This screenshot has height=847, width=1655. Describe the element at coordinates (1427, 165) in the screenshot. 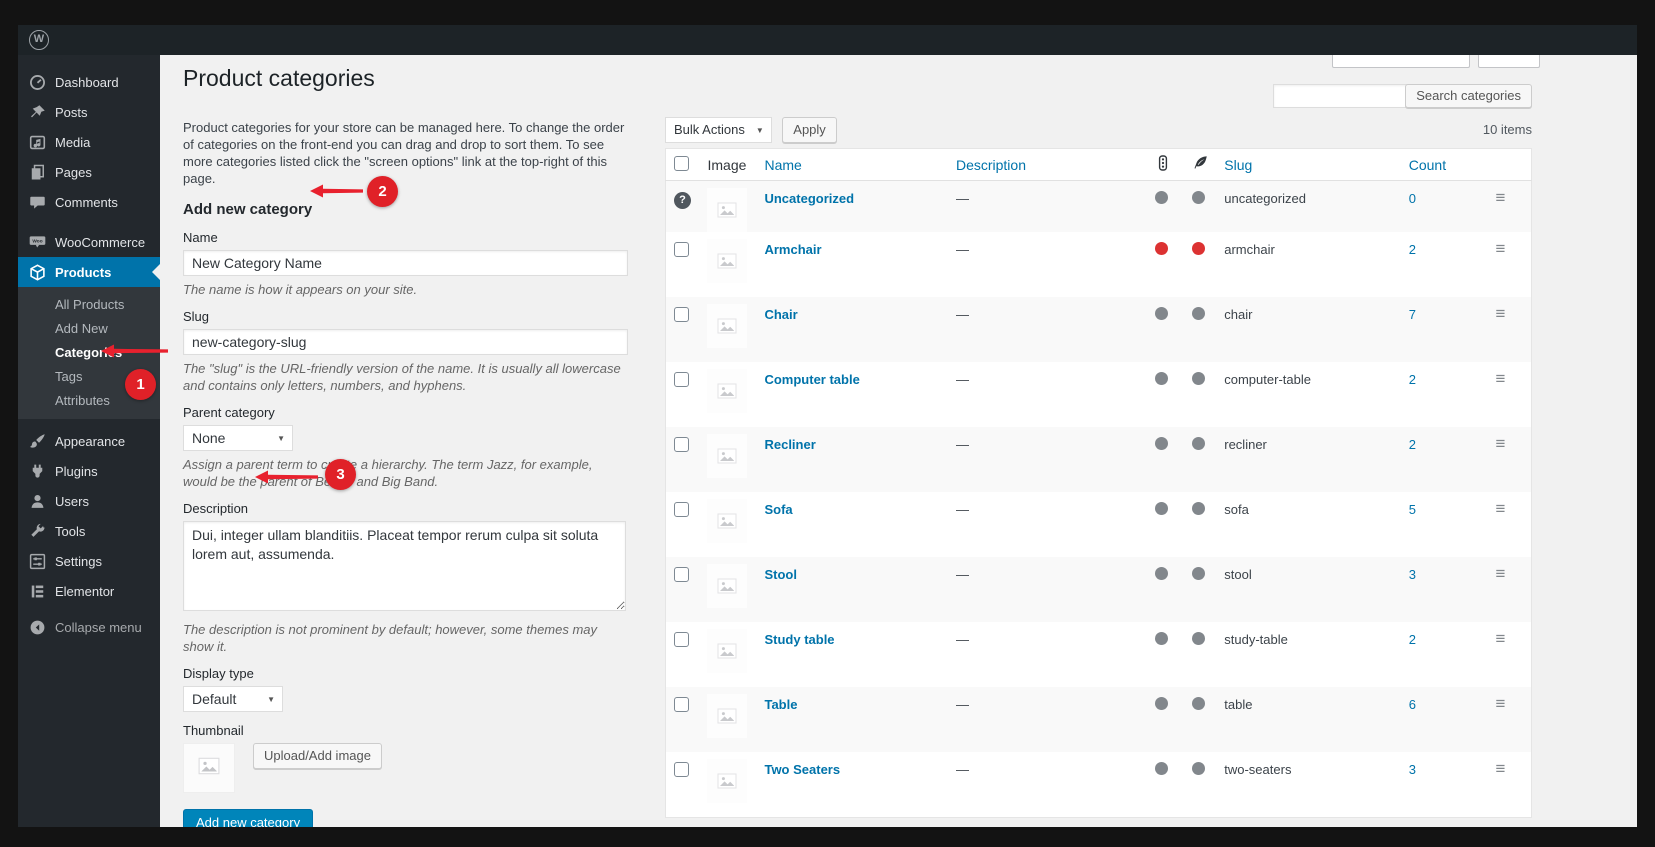

I see `column-header-count: Count` at that location.